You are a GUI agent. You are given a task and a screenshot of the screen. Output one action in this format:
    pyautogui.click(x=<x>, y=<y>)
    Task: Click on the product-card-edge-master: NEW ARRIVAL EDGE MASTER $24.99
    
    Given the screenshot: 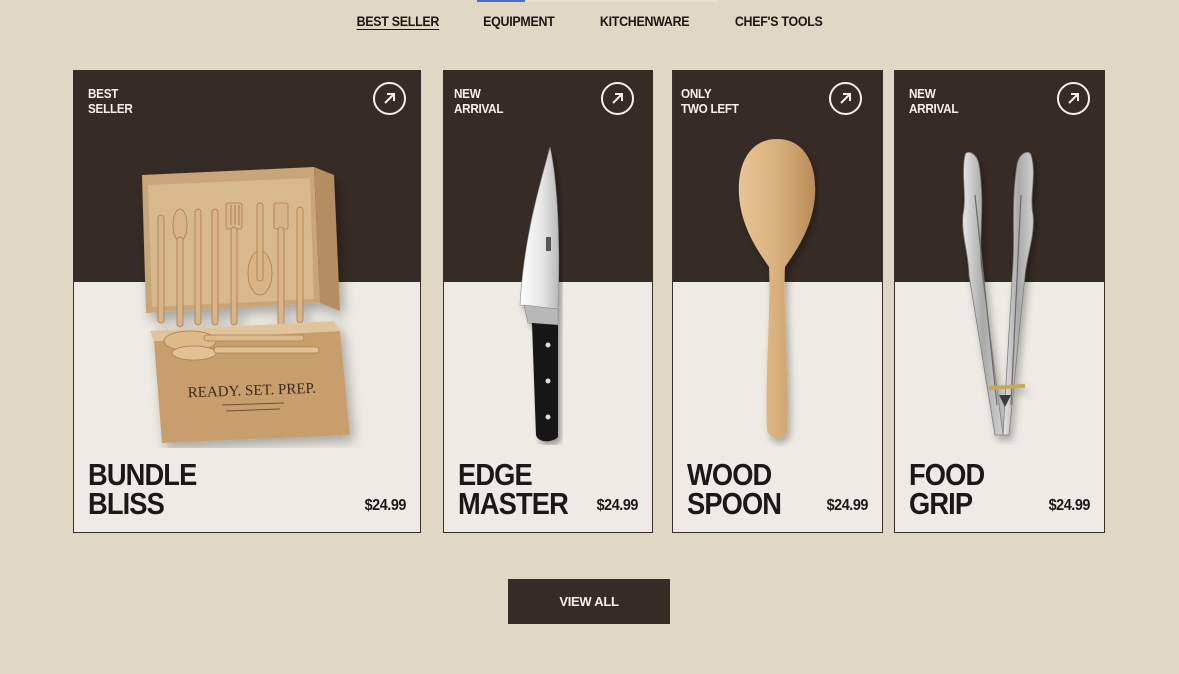 What is the action you would take?
    pyautogui.click(x=548, y=301)
    